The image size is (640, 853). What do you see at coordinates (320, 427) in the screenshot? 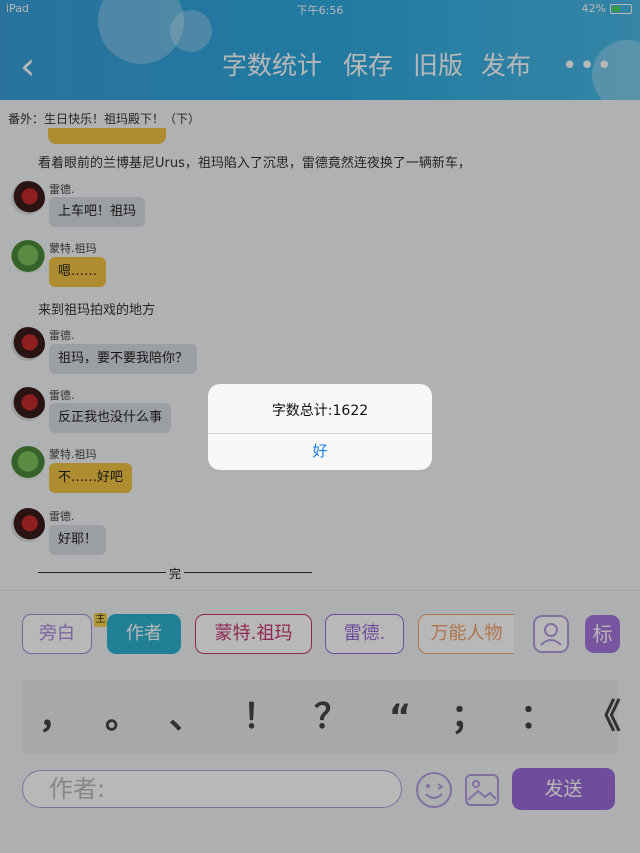
I see `word-count-alert: 字数总计:1622 好` at bounding box center [320, 427].